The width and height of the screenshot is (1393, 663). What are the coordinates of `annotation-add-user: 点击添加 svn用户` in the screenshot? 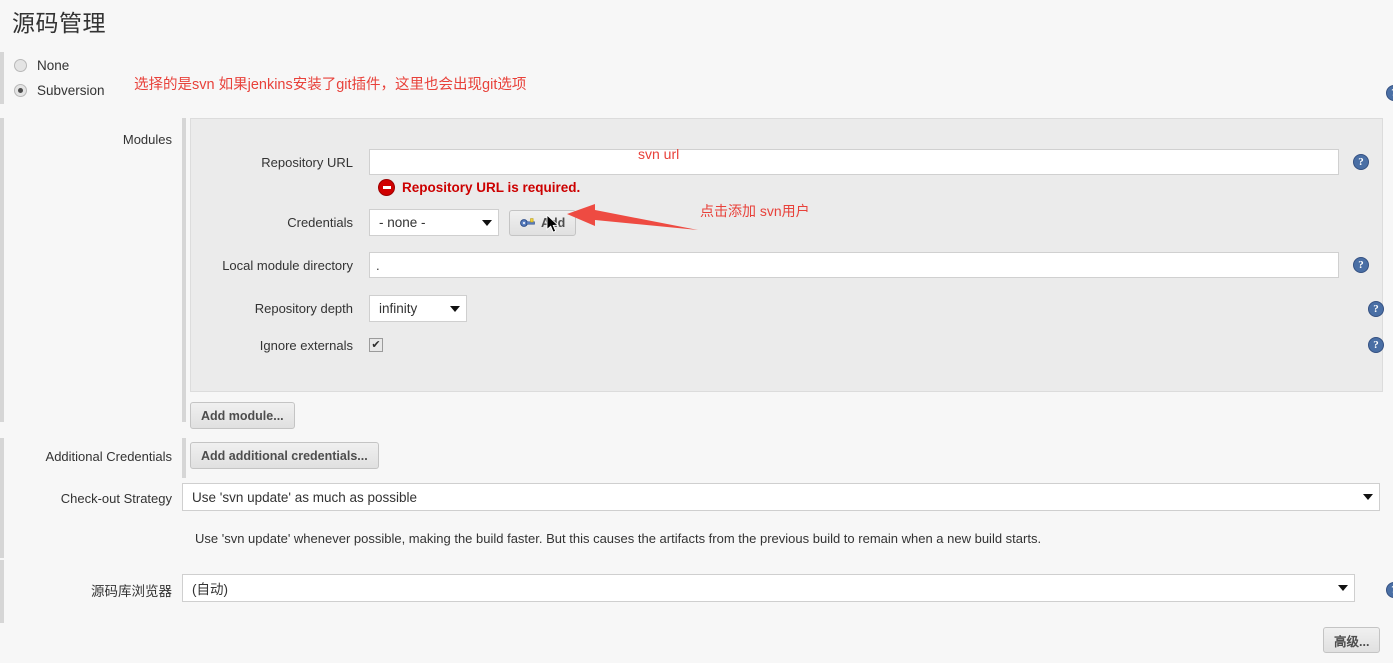 It's located at (755, 211).